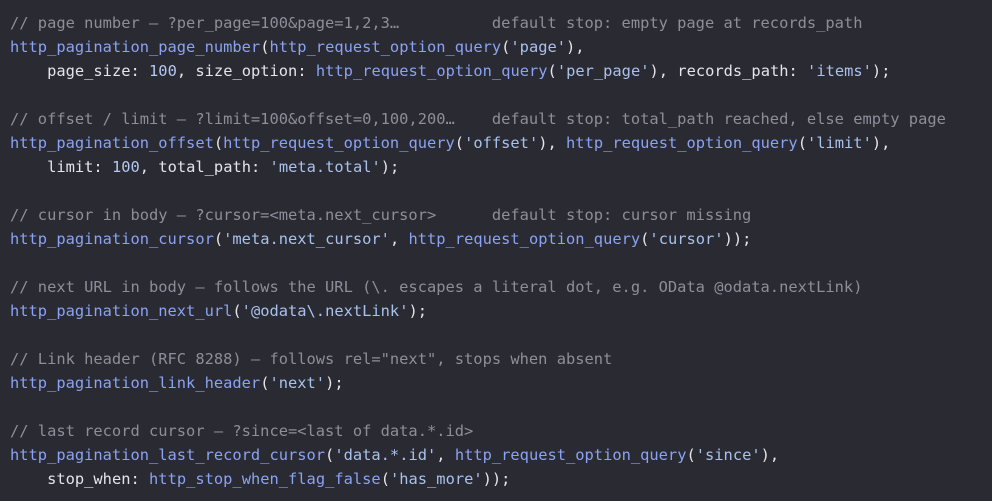 The image size is (992, 501). What do you see at coordinates (121, 311) in the screenshot?
I see `code-function: http_pagination_next_url` at bounding box center [121, 311].